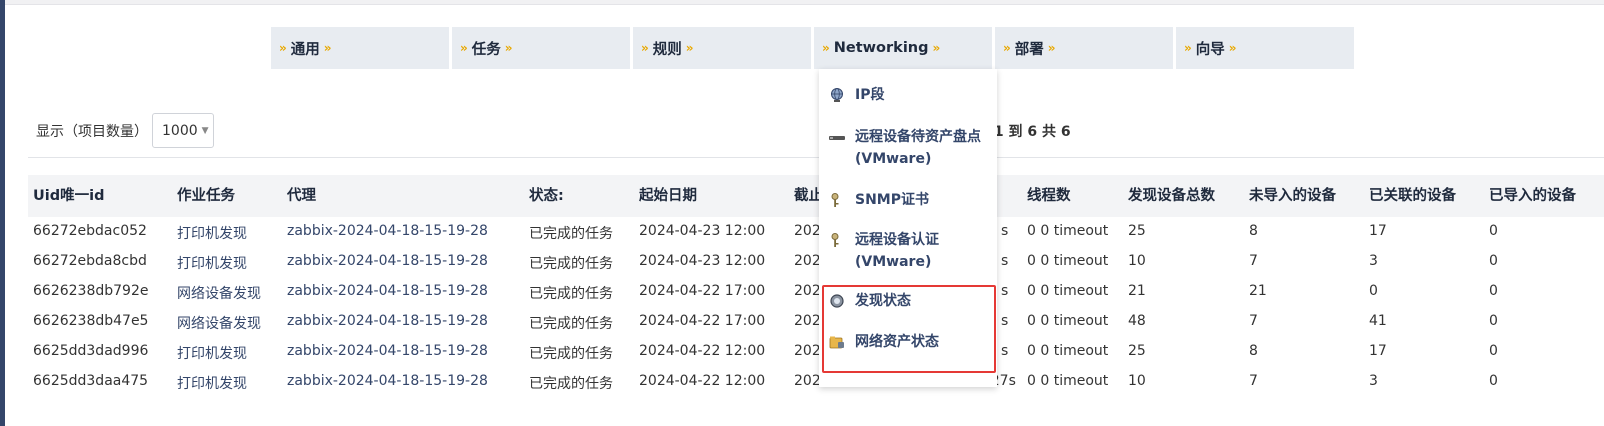 The image size is (1604, 426). What do you see at coordinates (816, 157) in the screenshot?
I see `divider` at bounding box center [816, 157].